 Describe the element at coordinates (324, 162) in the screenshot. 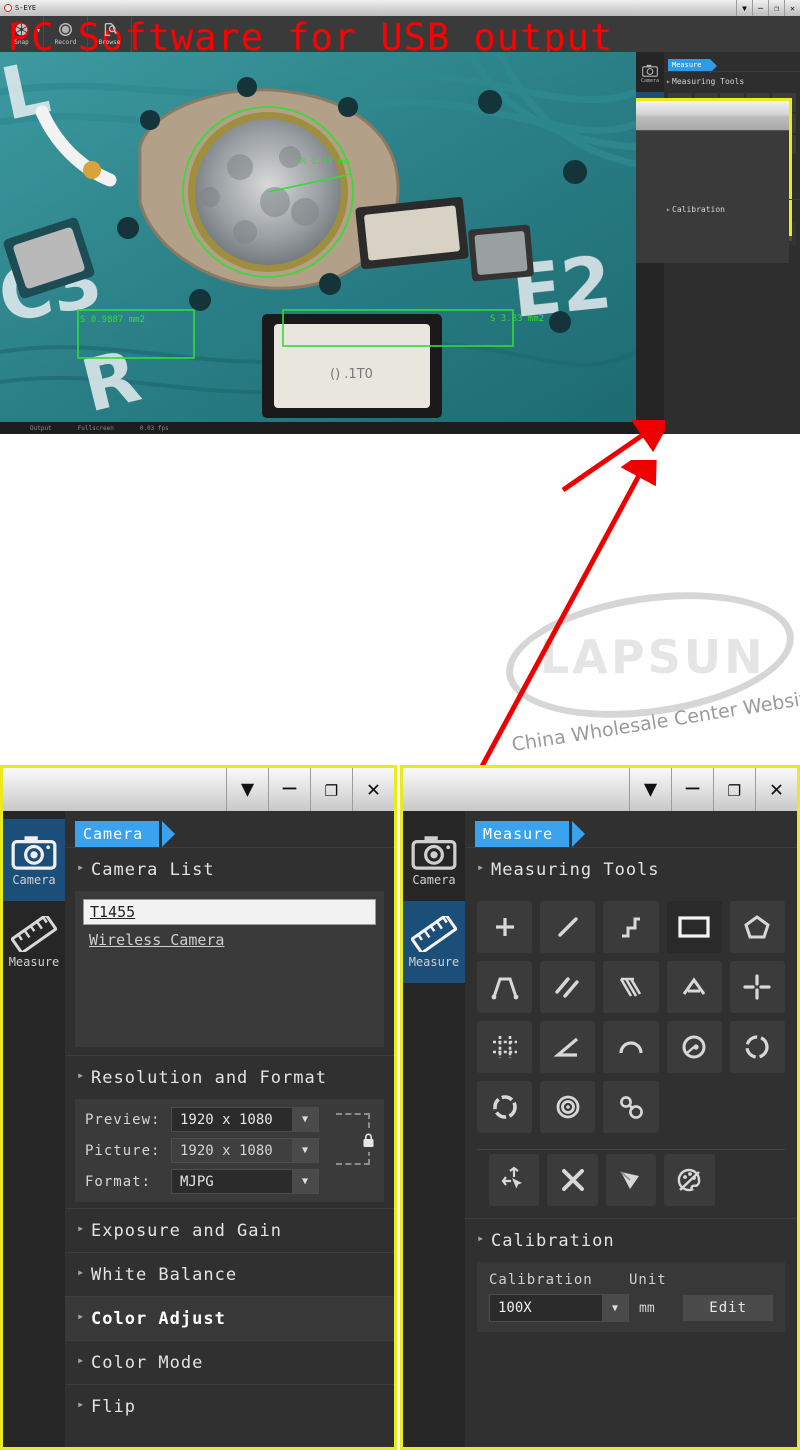

I see `radius-annotation: R 1.13 mm` at that location.